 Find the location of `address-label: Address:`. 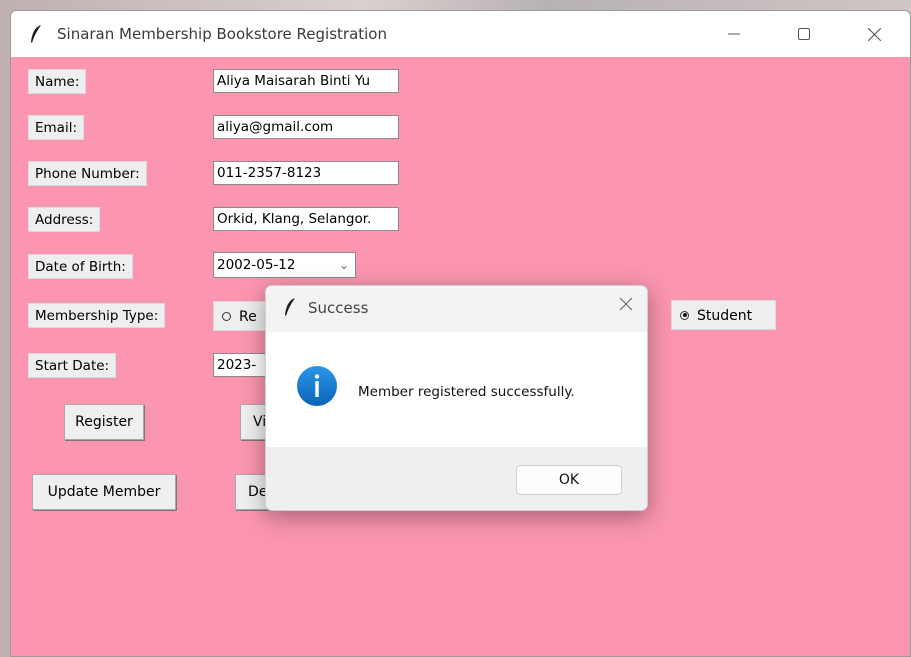

address-label: Address: is located at coordinates (64, 219).